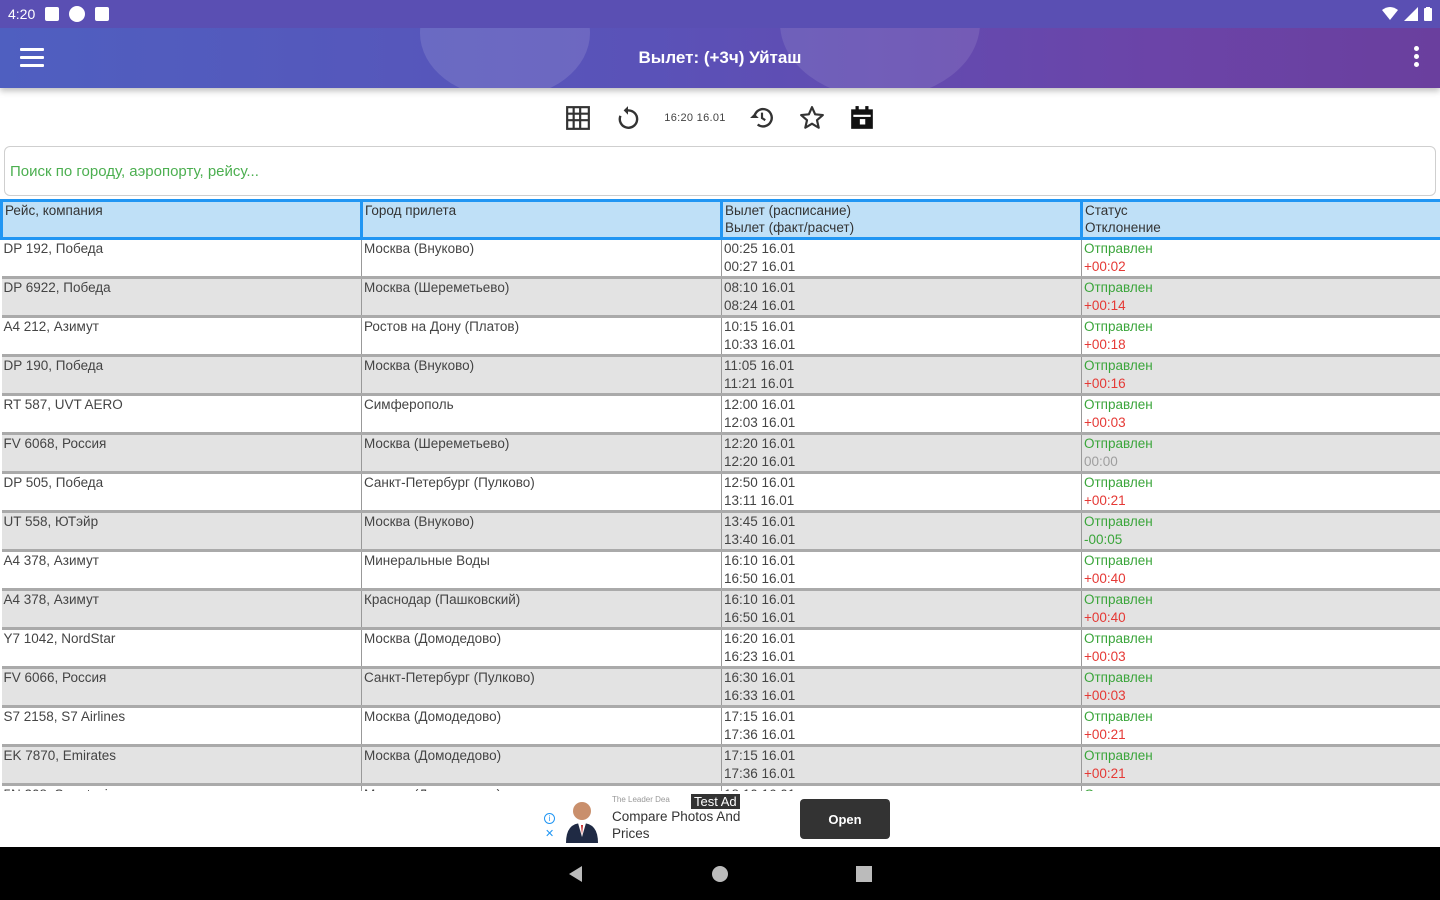 This screenshot has height=900, width=1440. Describe the element at coordinates (541, 609) in the screenshot. I see `cell-city: Краснодар (Пашковский)` at that location.